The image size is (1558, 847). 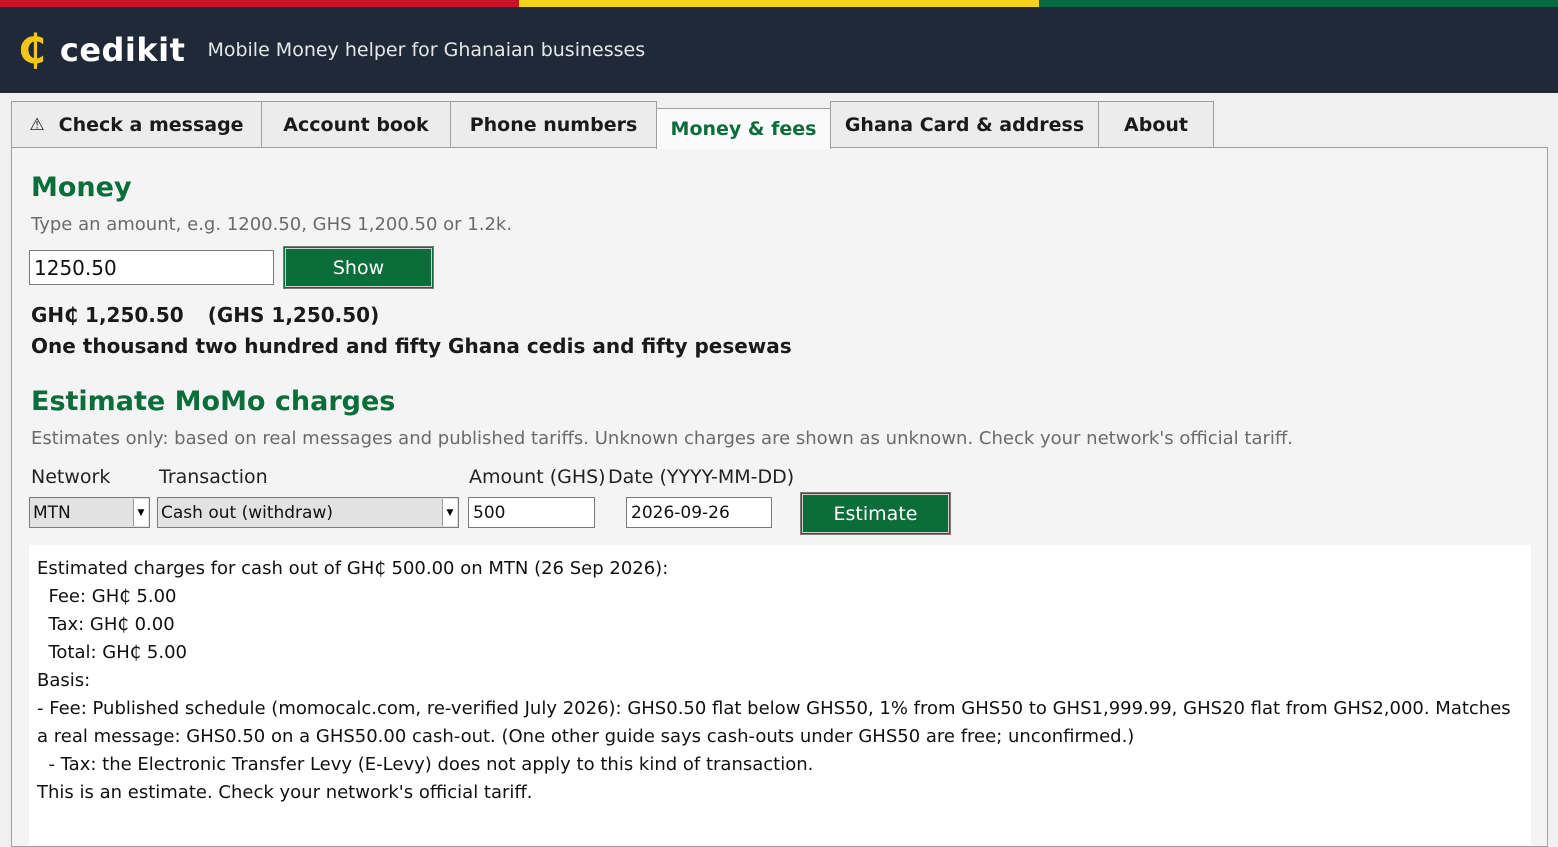 I want to click on warning-icon: ⚠, so click(x=37, y=124).